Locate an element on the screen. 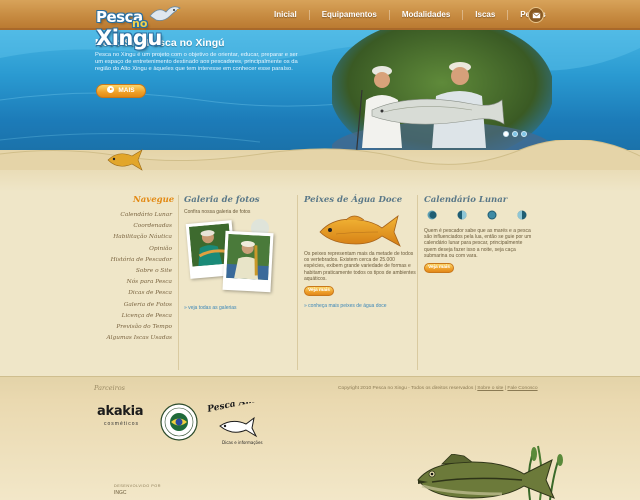 The width and height of the screenshot is (640, 500). gallery-title: Galeria de fotos is located at coordinates (222, 200).